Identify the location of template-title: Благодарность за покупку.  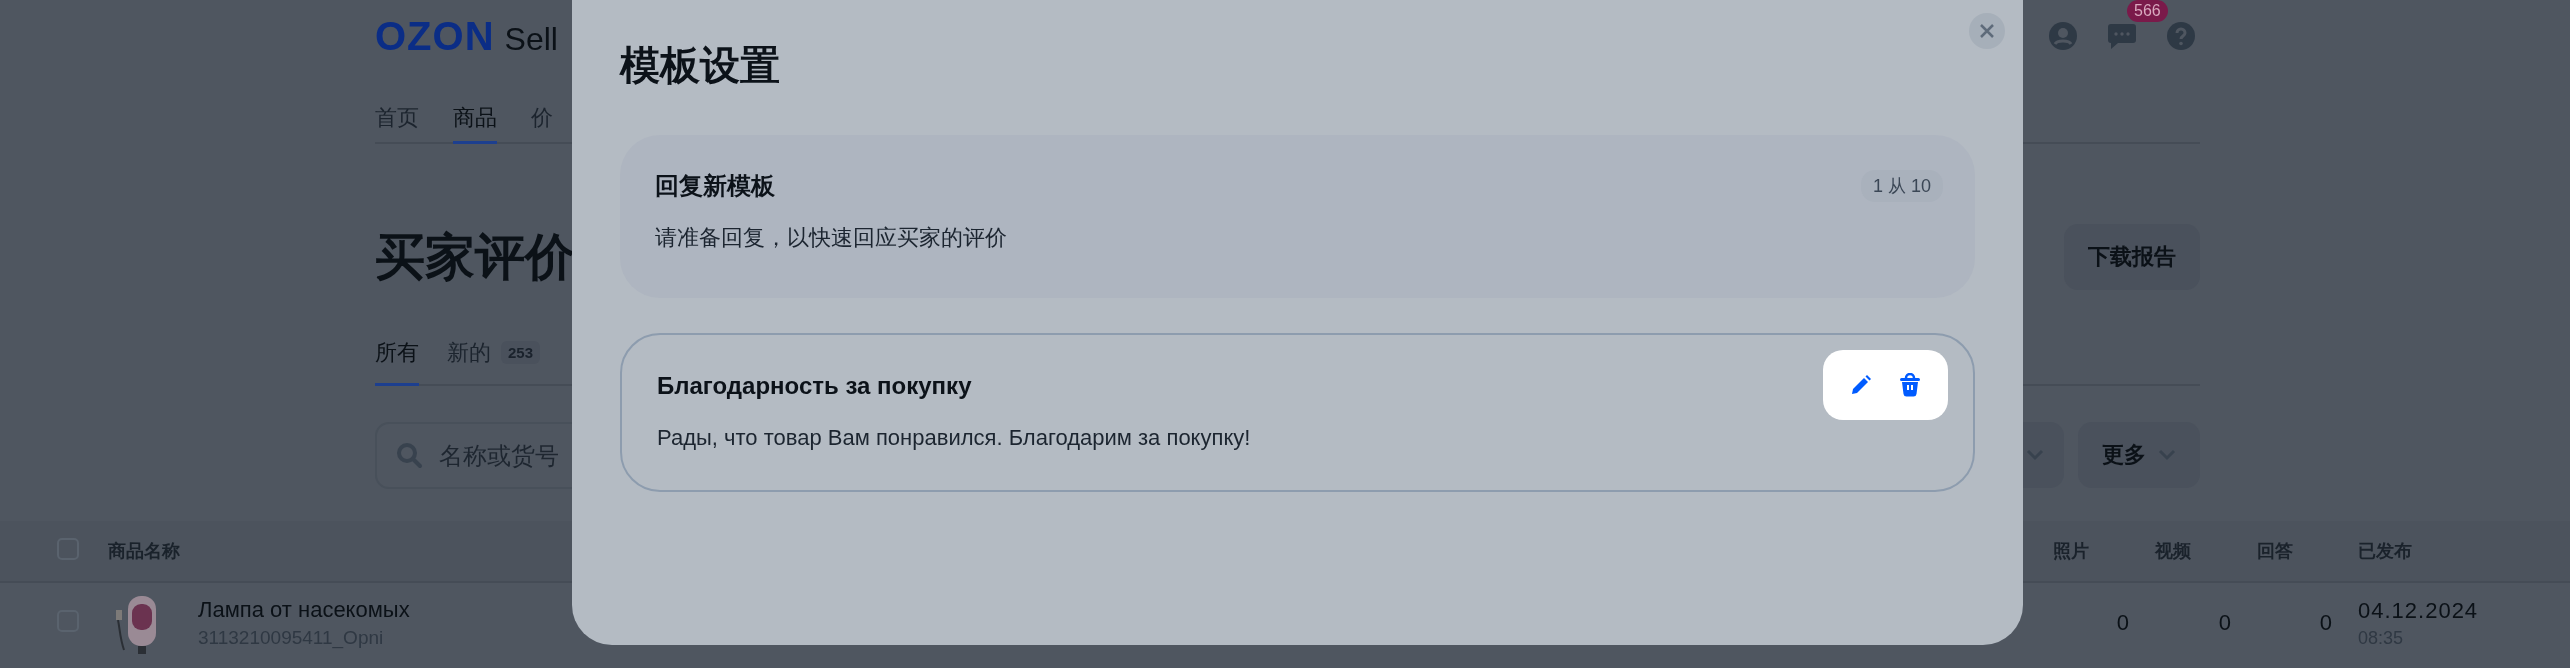
(814, 386).